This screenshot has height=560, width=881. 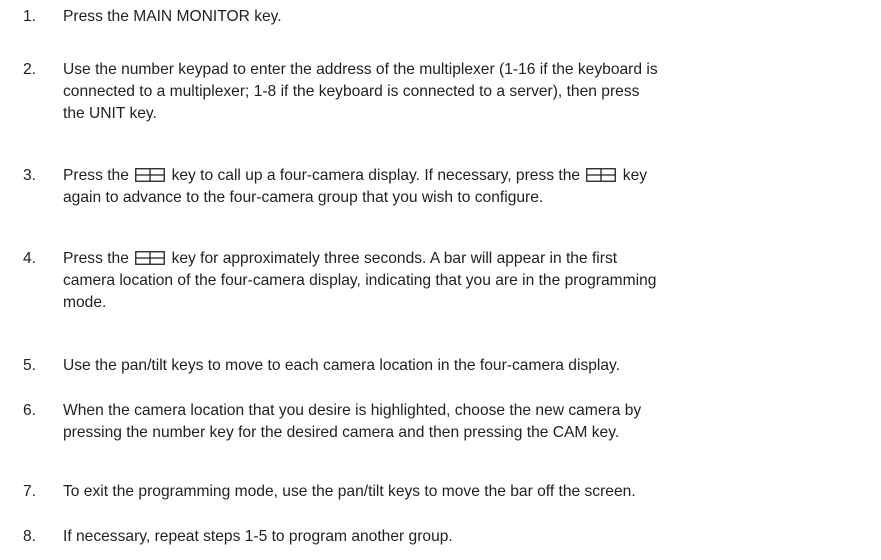 What do you see at coordinates (172, 16) in the screenshot?
I see `step-line: Press the MAIN MONITOR key.` at bounding box center [172, 16].